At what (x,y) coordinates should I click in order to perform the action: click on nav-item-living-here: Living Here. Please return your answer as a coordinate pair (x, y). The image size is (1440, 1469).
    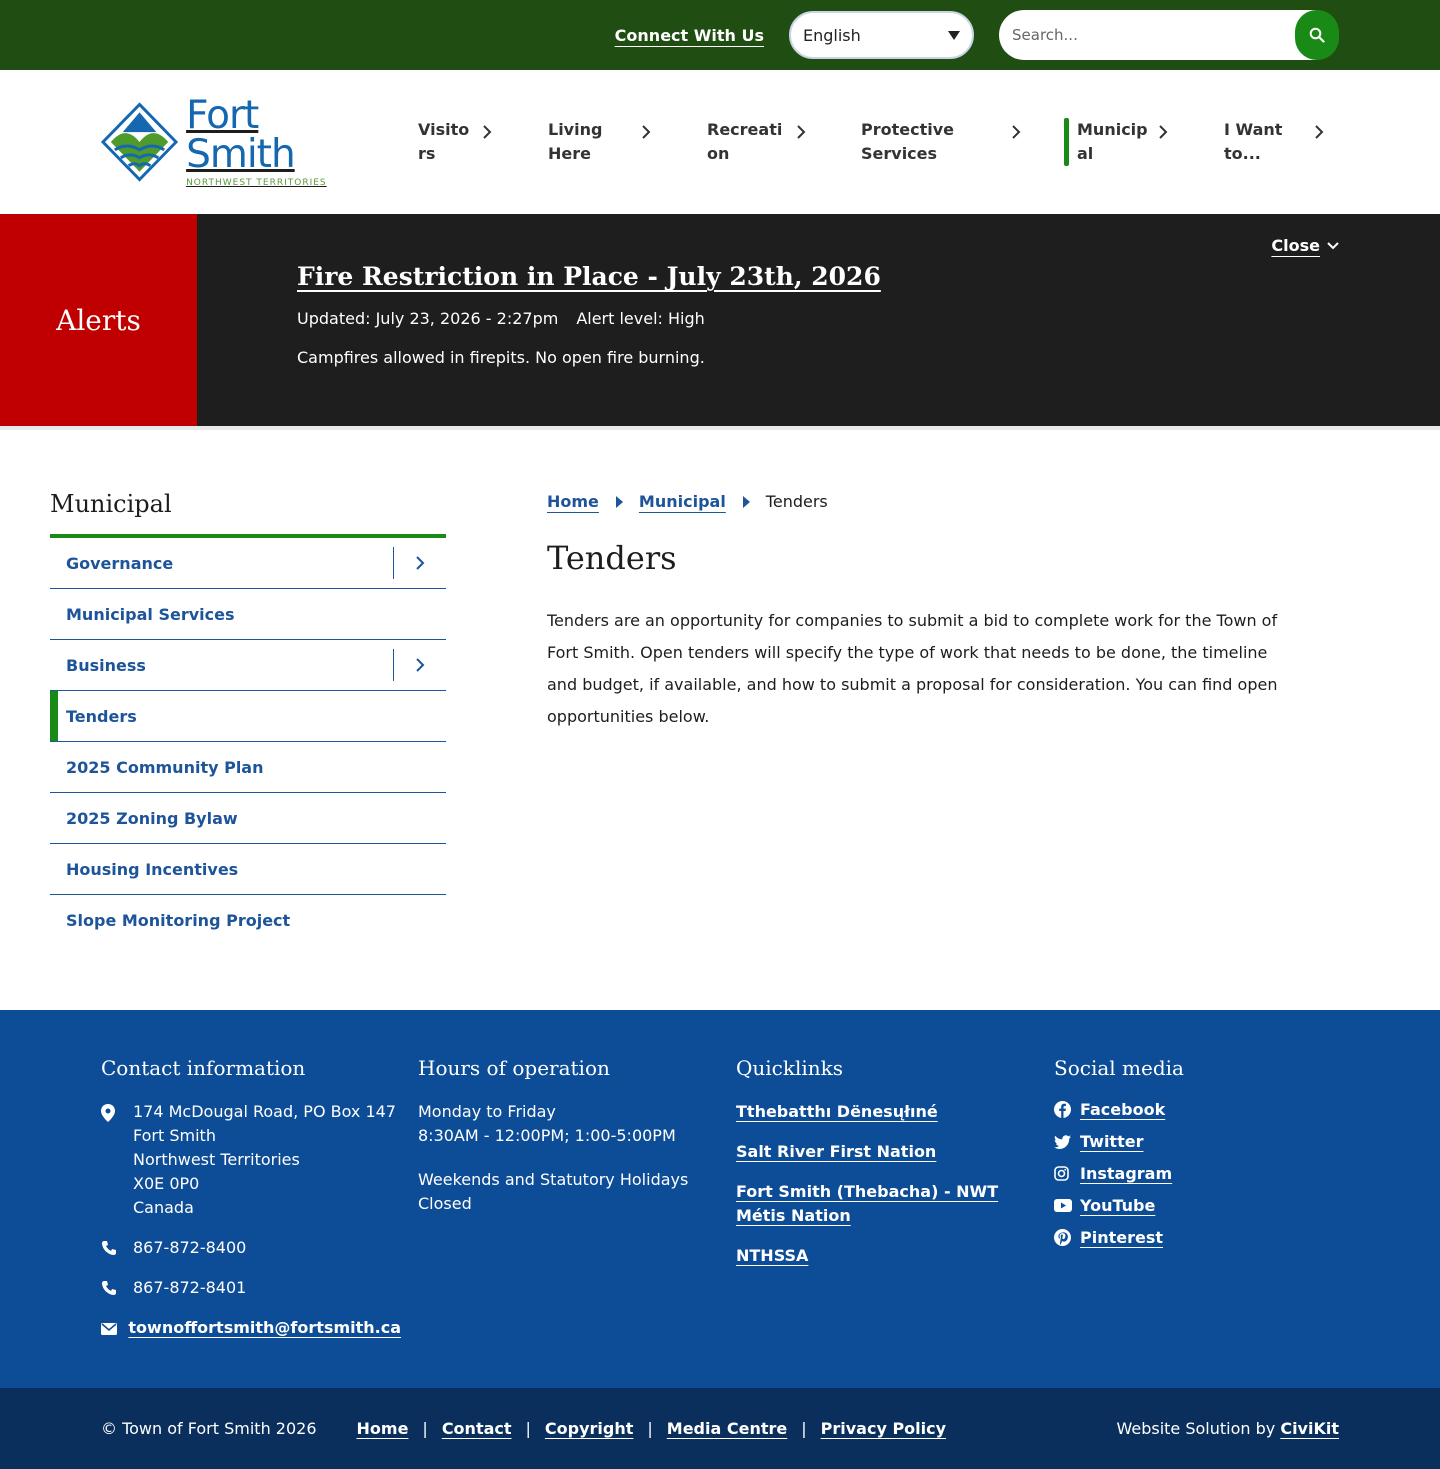
    Looking at the image, I should click on (603, 142).